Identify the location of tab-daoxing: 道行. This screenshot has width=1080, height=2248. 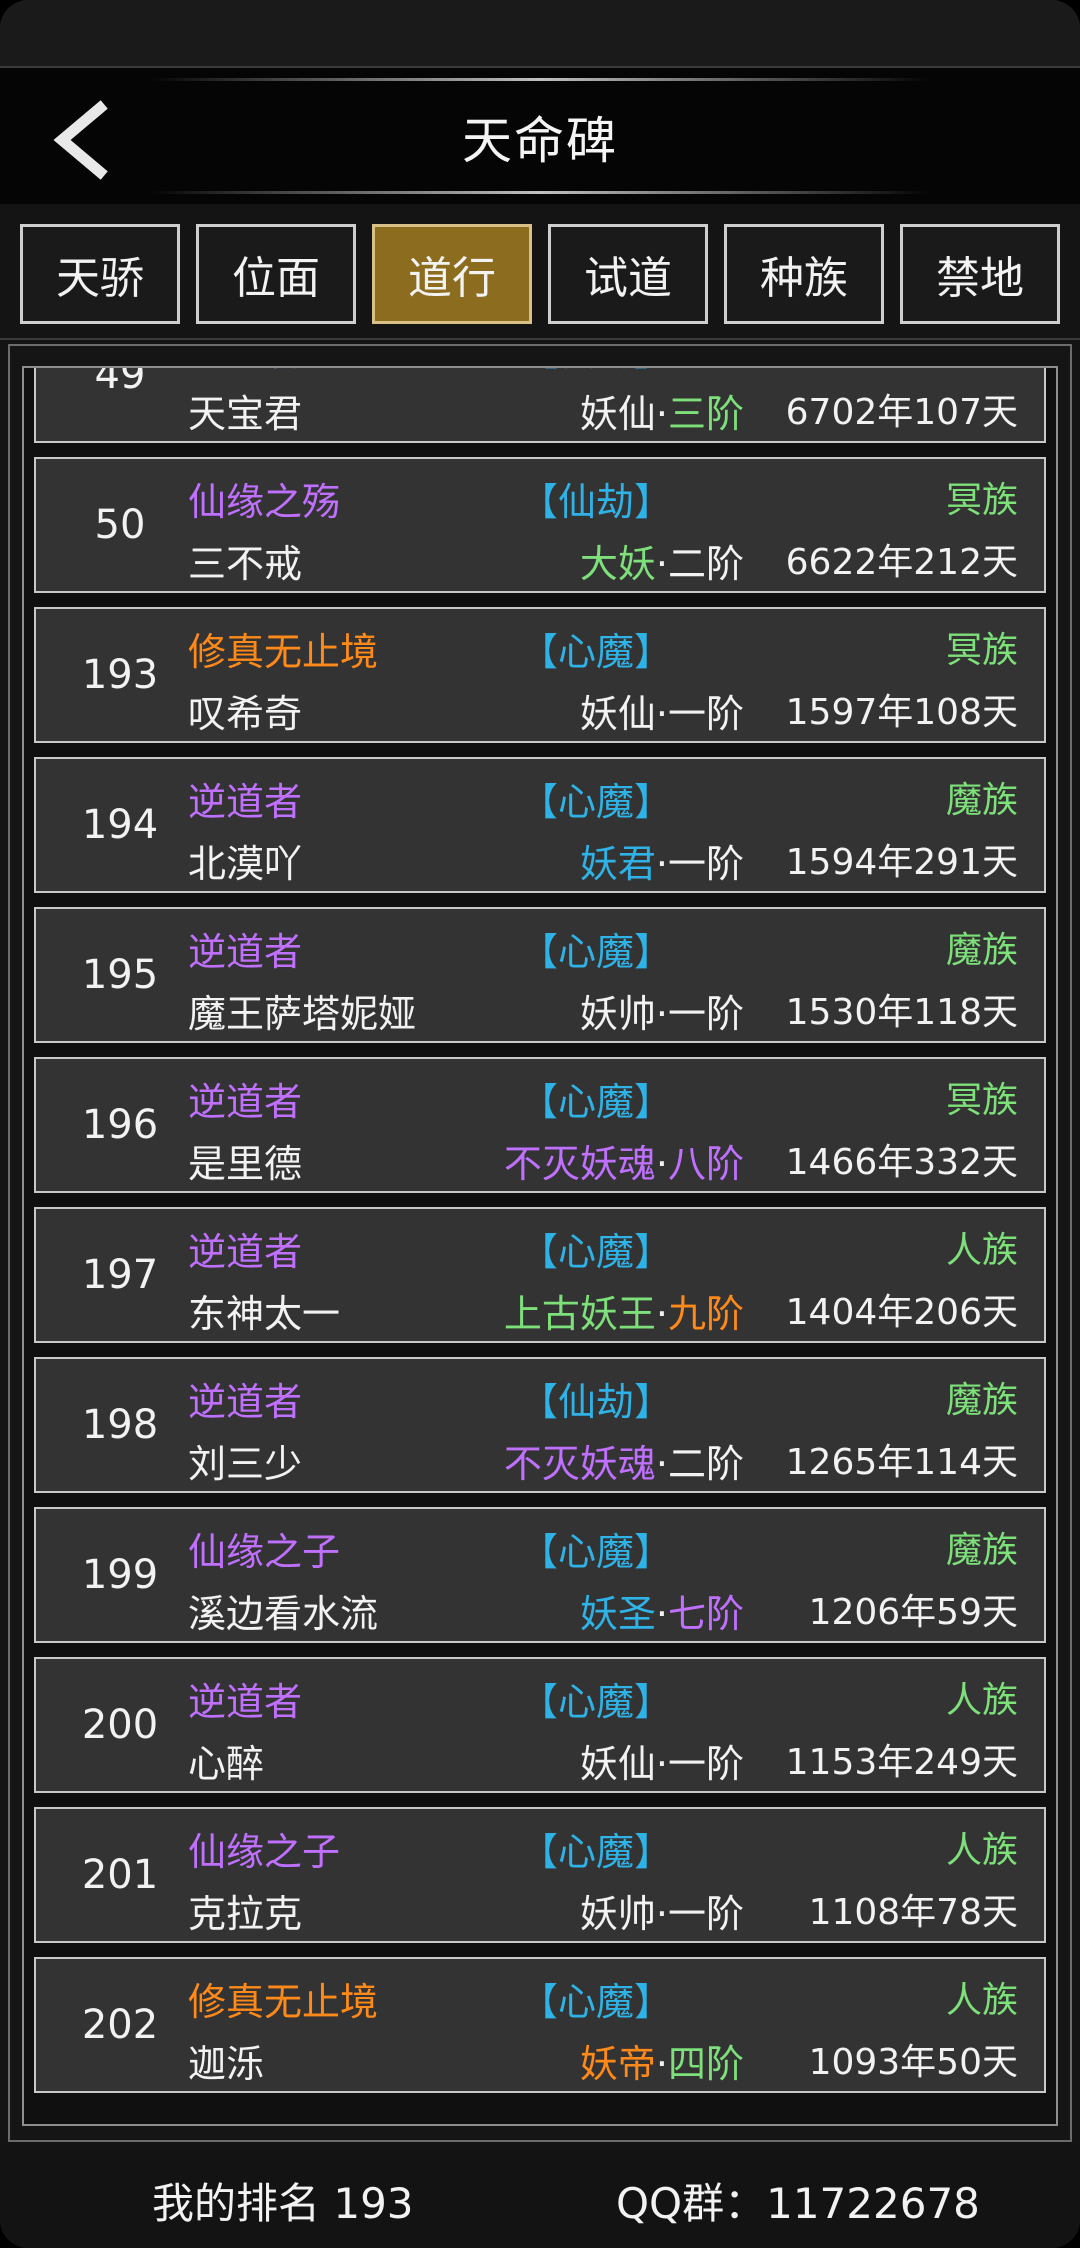
(452, 274).